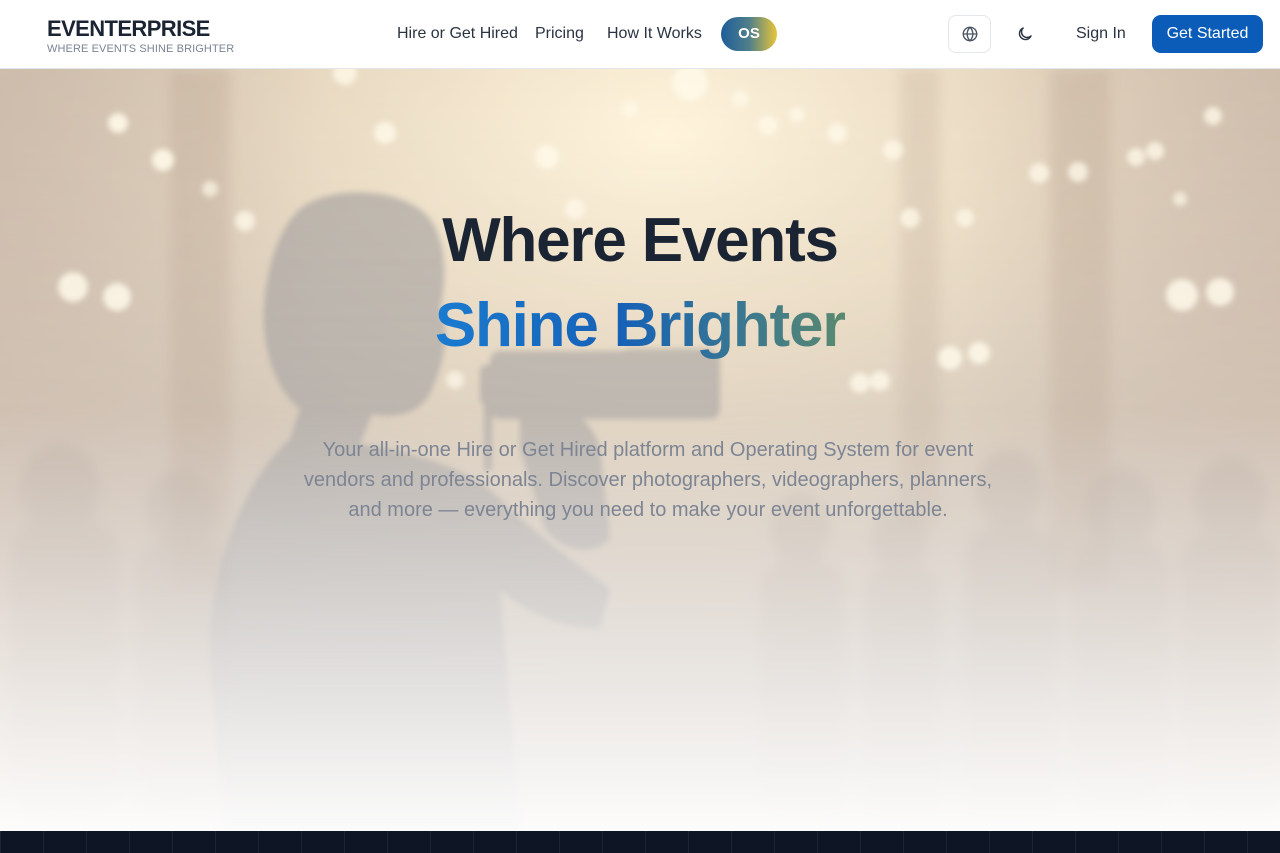 This screenshot has width=1280, height=853. What do you see at coordinates (457, 34) in the screenshot?
I see `nav-link-hire-or-get-hired: Hire or Get Hired` at bounding box center [457, 34].